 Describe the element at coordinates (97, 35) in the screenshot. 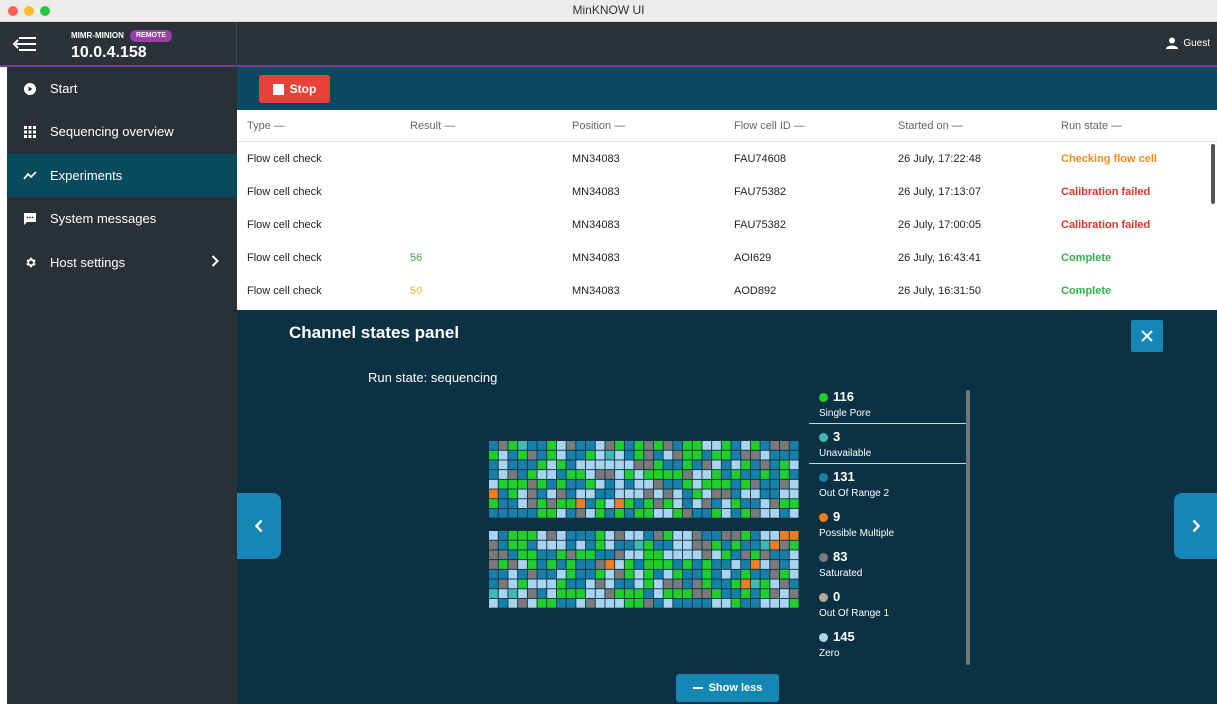

I see `host-name: MIMR-MINION` at that location.